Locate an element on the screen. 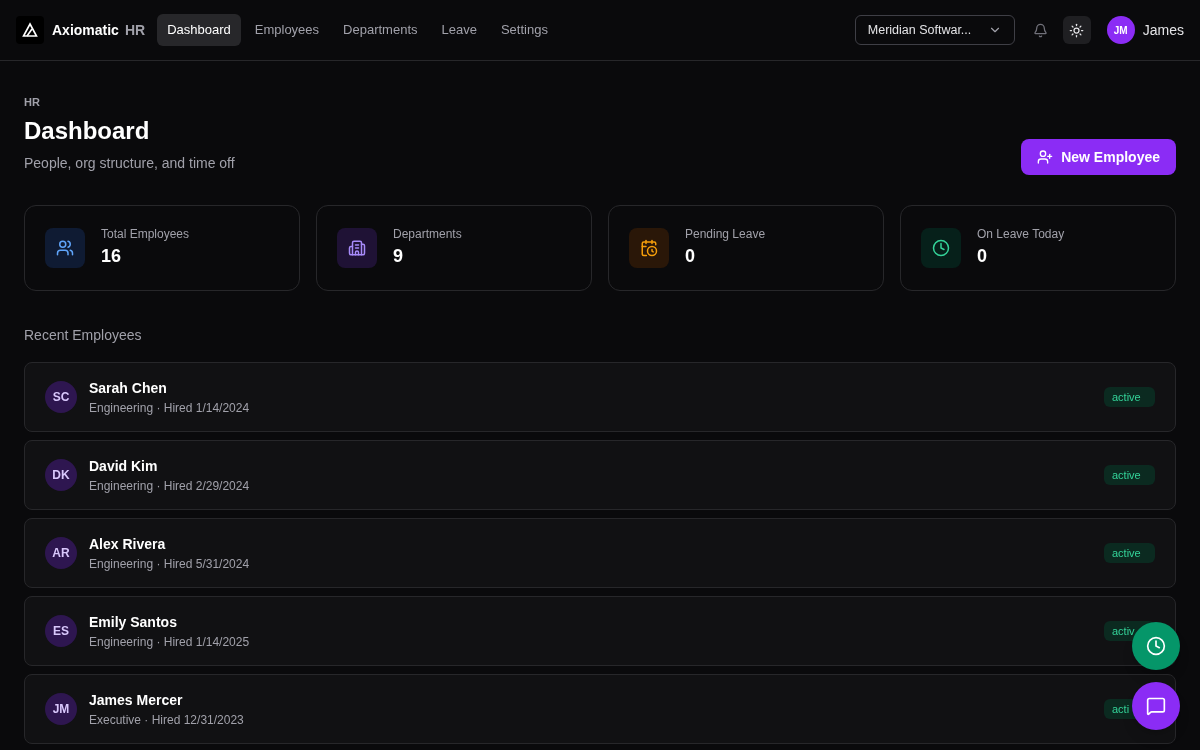 Image resolution: width=1200 pixels, height=750 pixels. stat-label: Total Employees is located at coordinates (145, 233).